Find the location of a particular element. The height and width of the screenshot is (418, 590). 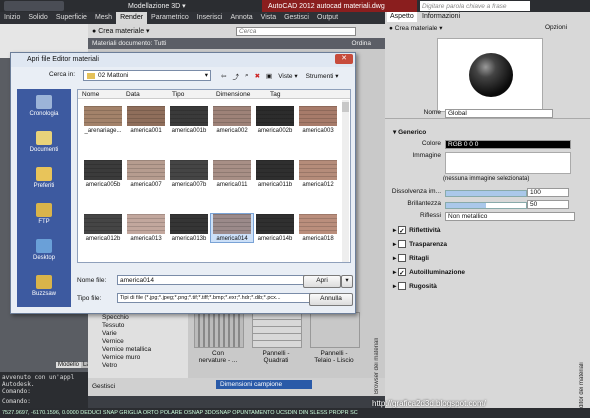

place-desktop: Desktop is located at coordinates (44, 250).